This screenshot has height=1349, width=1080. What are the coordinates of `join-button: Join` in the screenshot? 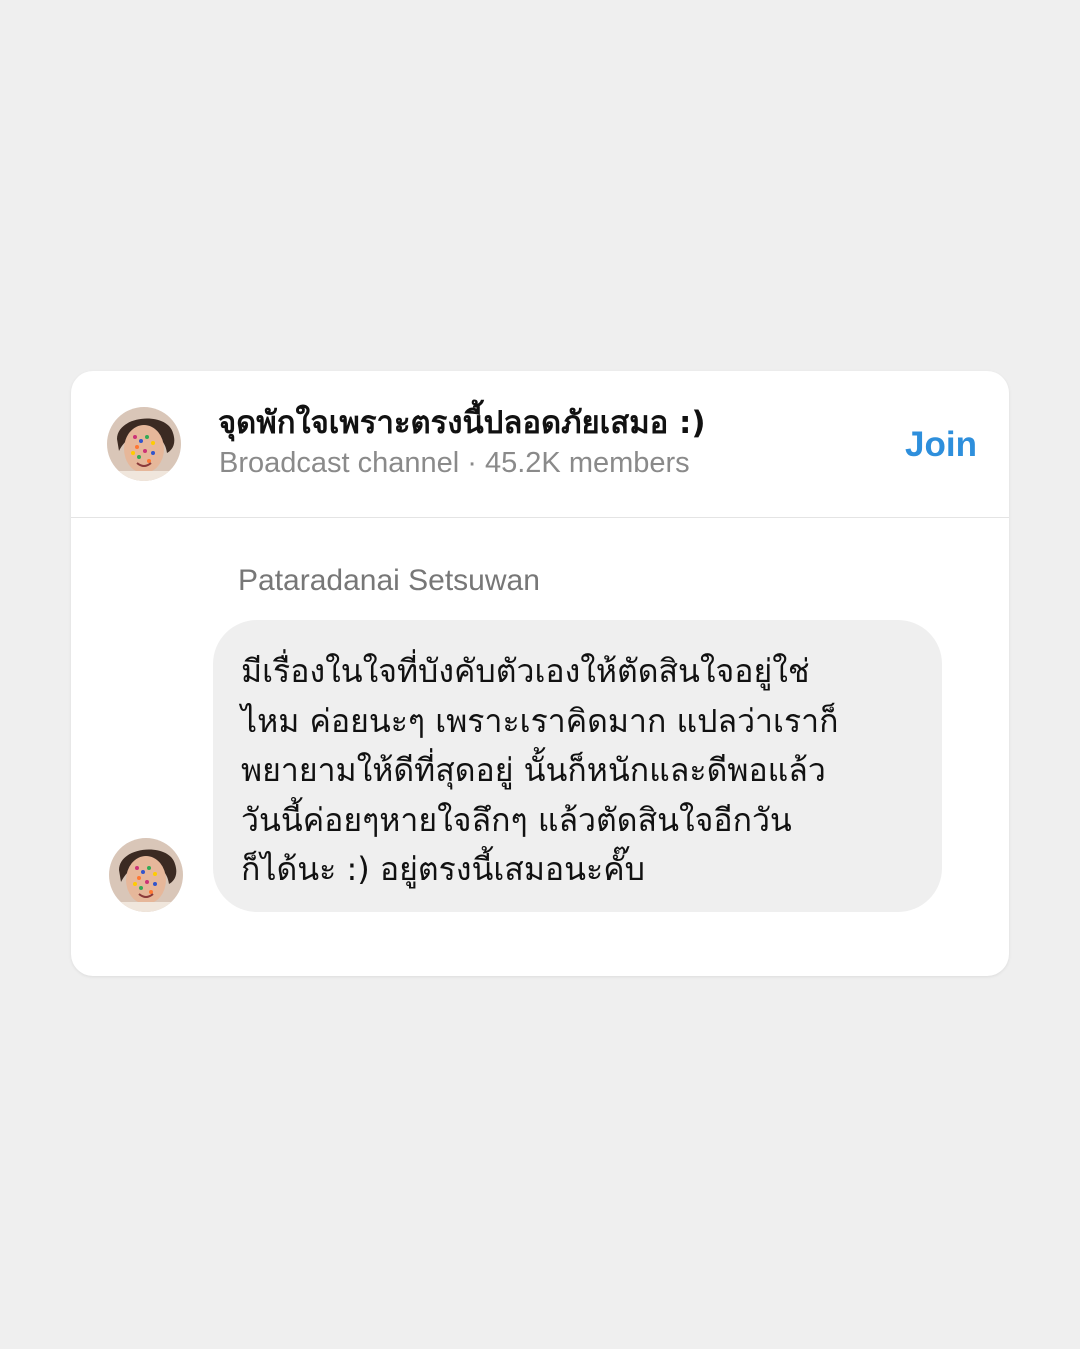 It's located at (941, 445).